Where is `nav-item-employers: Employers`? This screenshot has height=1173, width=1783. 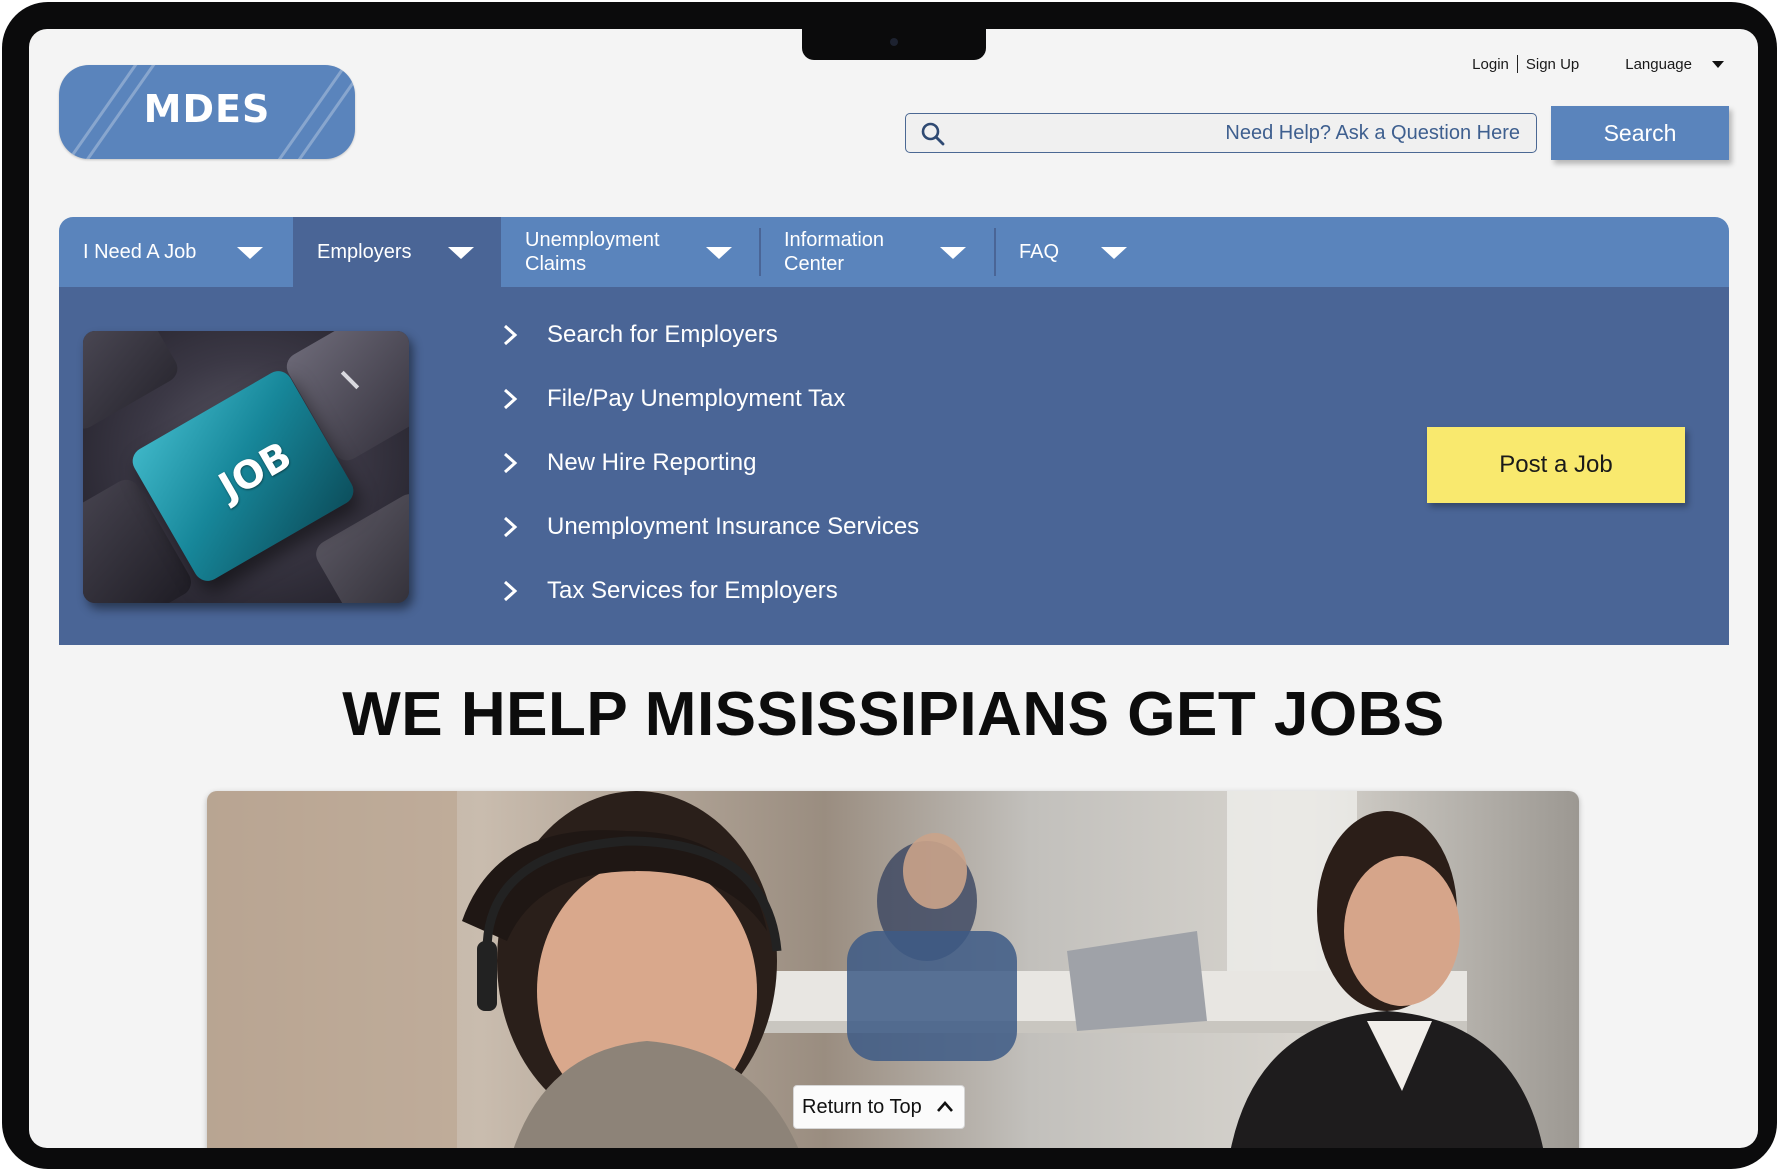 nav-item-employers: Employers is located at coordinates (397, 252).